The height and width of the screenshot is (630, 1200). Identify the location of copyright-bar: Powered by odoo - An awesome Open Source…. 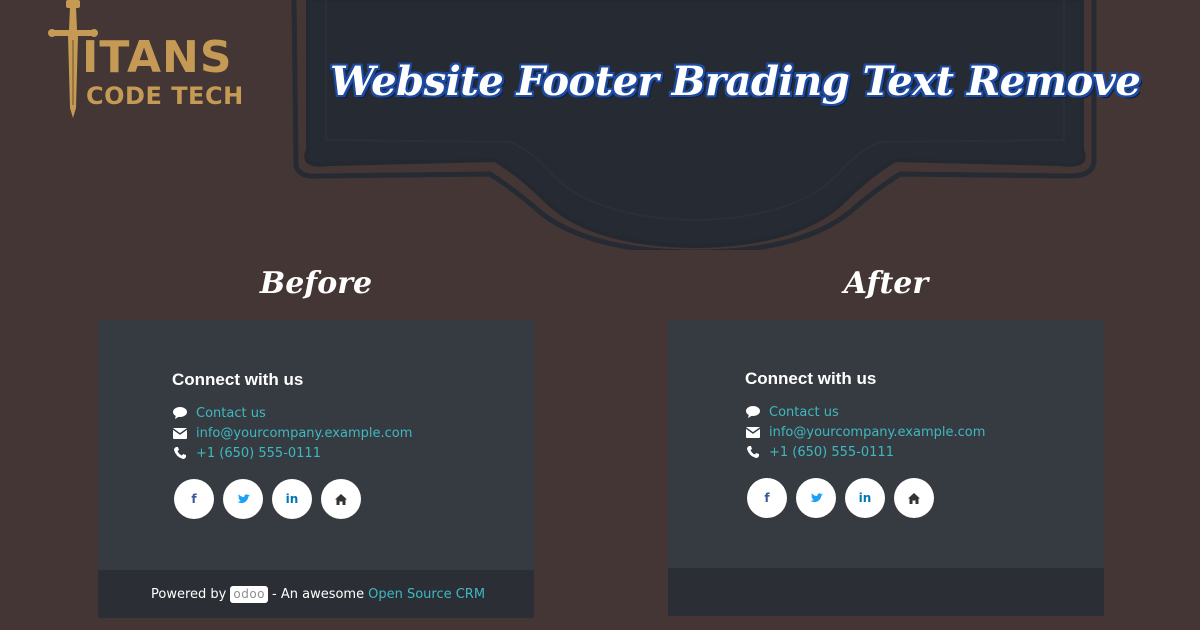
(316, 594).